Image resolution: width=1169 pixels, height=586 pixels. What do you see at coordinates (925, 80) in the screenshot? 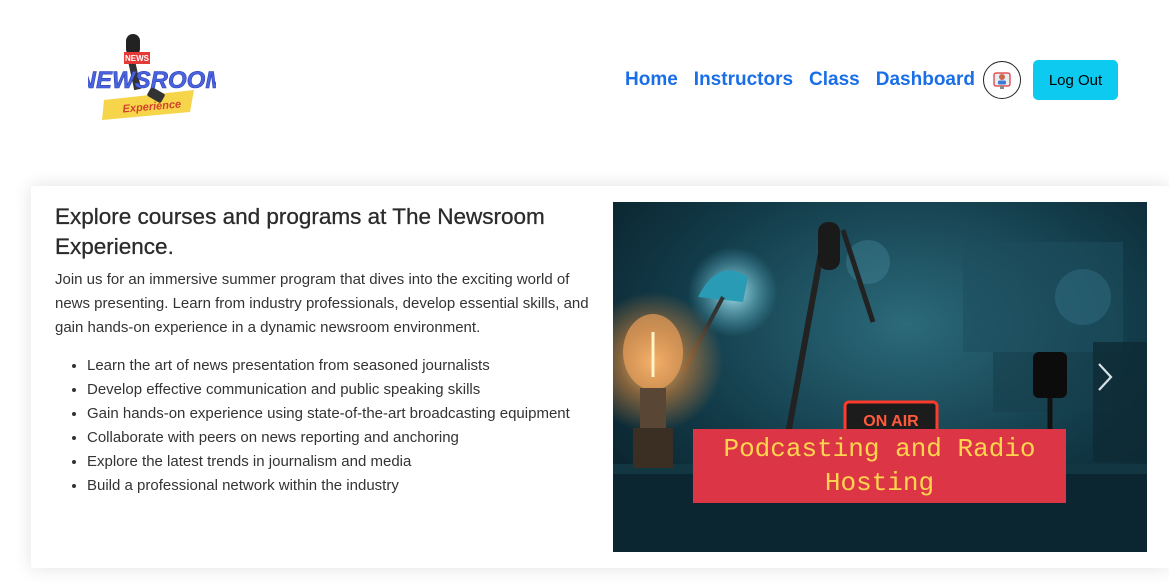
I see `nav-dashboard-link: Dashboard` at bounding box center [925, 80].